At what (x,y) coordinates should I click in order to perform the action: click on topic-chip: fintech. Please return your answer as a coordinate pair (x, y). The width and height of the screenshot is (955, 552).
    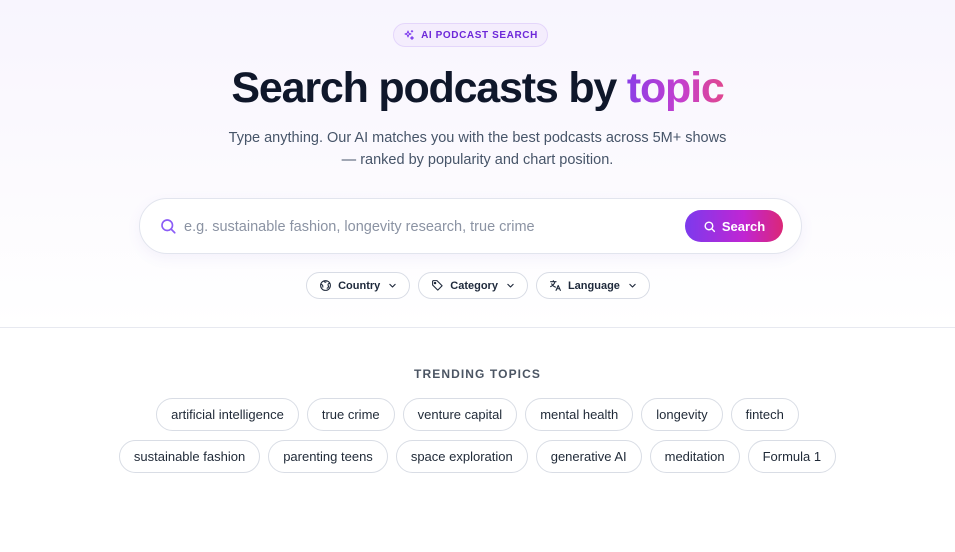
    Looking at the image, I should click on (764, 414).